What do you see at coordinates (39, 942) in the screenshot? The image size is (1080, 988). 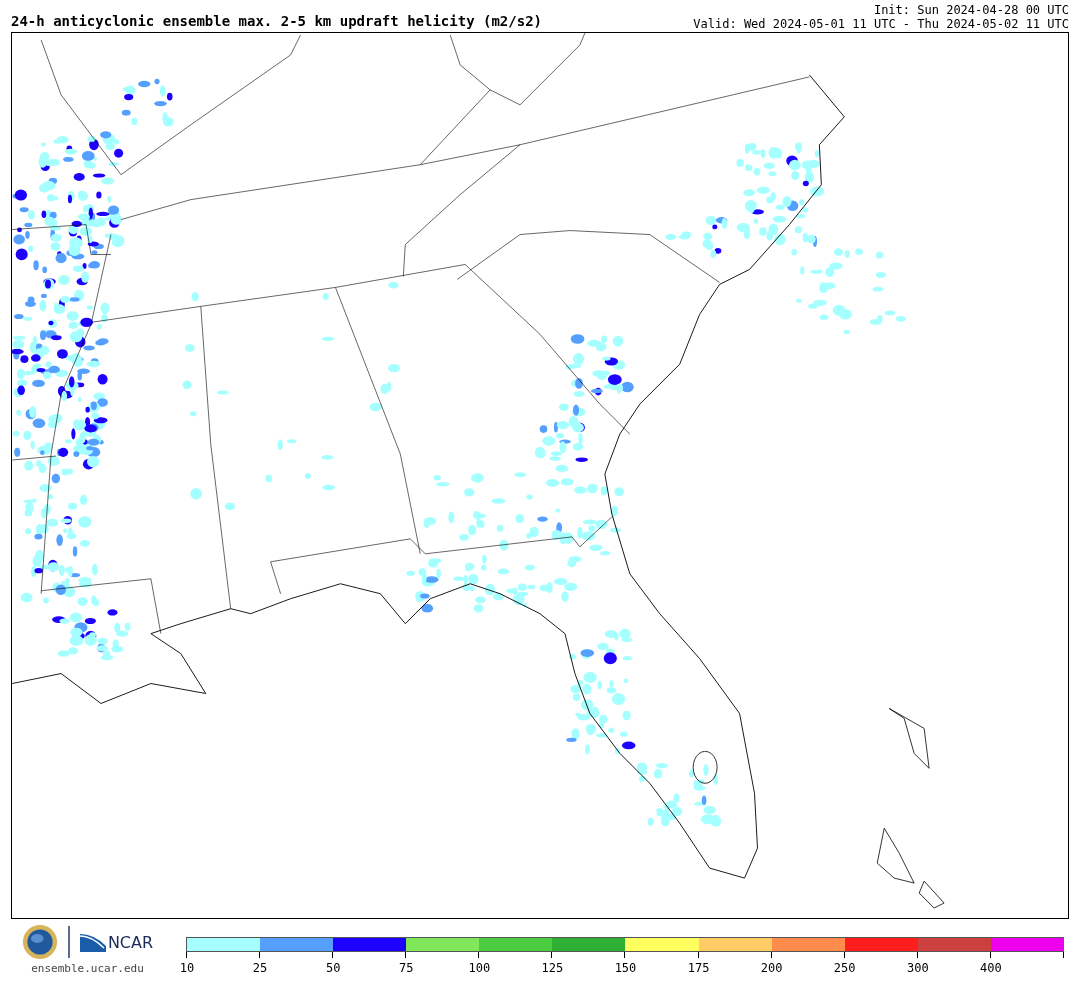 I see `globe-emblem-icon` at bounding box center [39, 942].